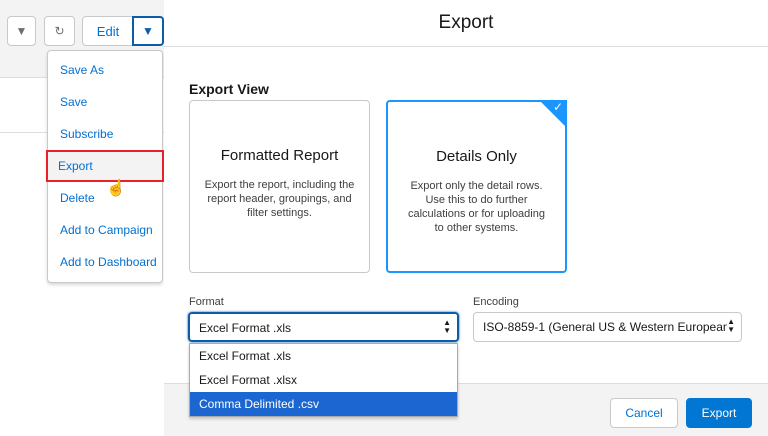 This screenshot has width=768, height=436. What do you see at coordinates (108, 31) in the screenshot?
I see `edit-button: Edit` at bounding box center [108, 31].